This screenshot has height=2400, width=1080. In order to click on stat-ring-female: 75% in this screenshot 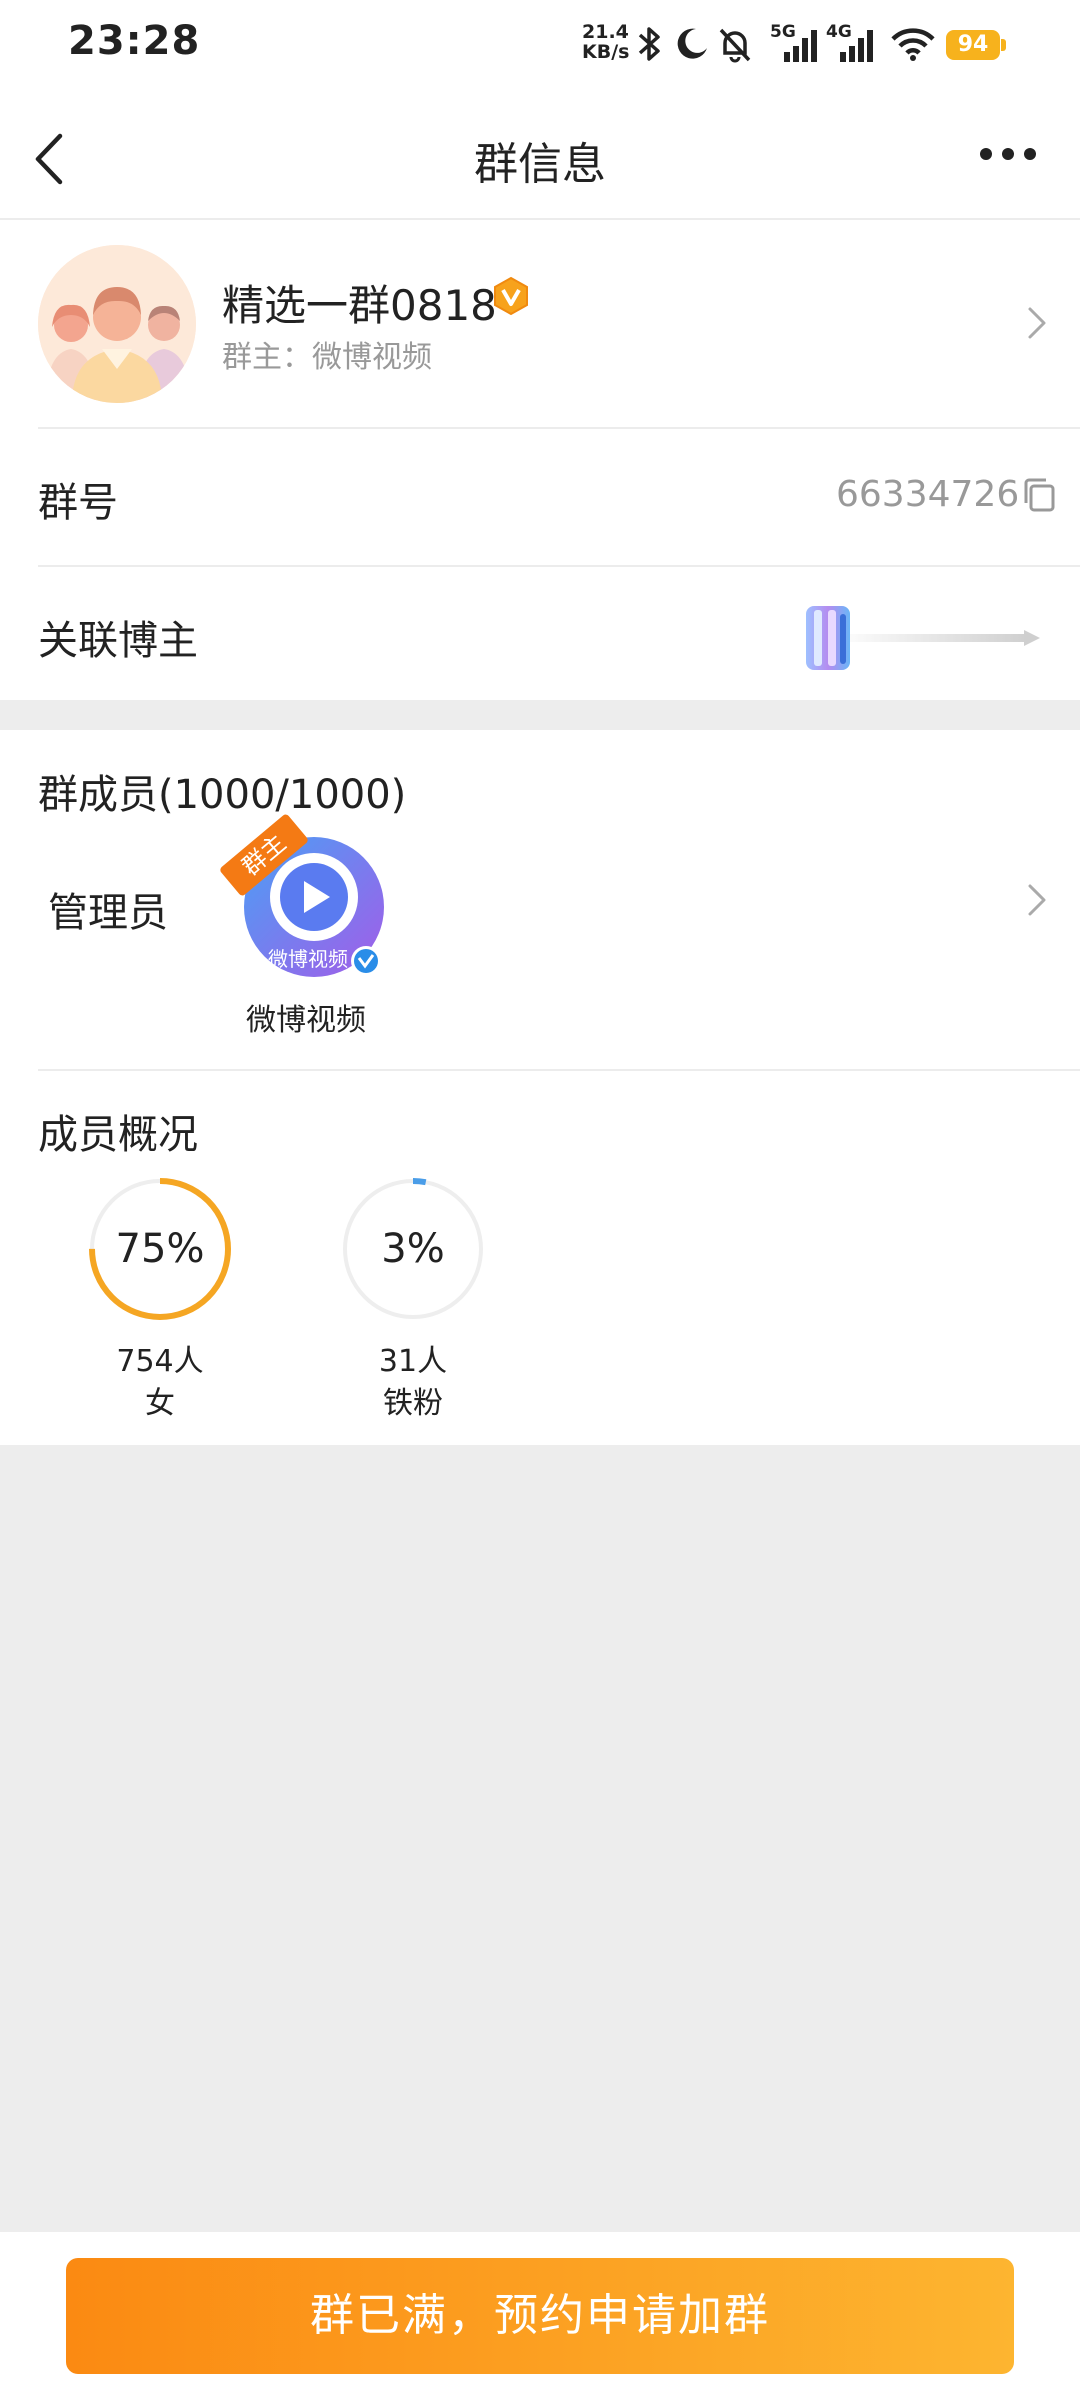, I will do `click(160, 1249)`.